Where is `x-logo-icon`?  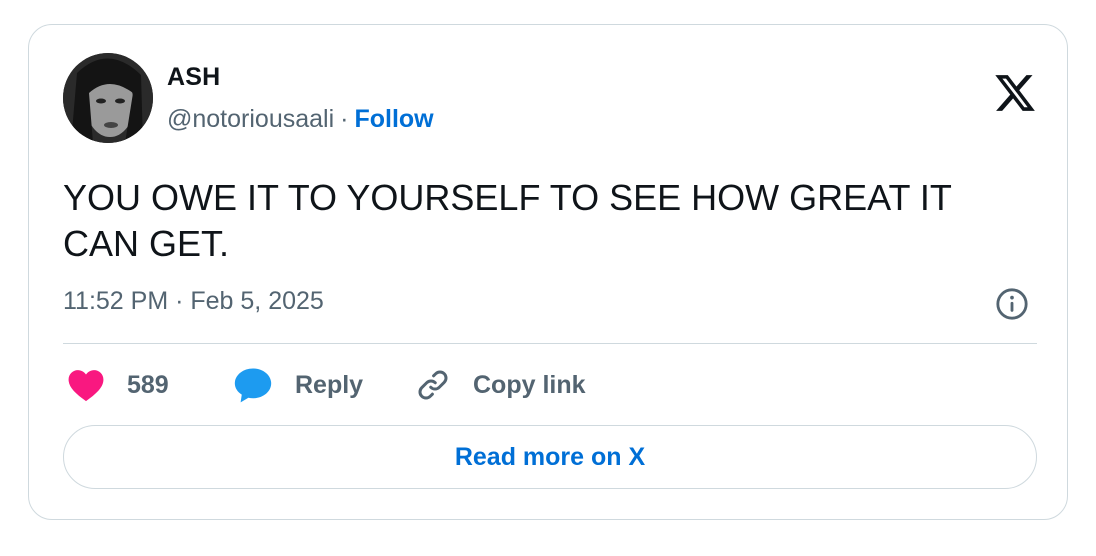
x-logo-icon is located at coordinates (1015, 93).